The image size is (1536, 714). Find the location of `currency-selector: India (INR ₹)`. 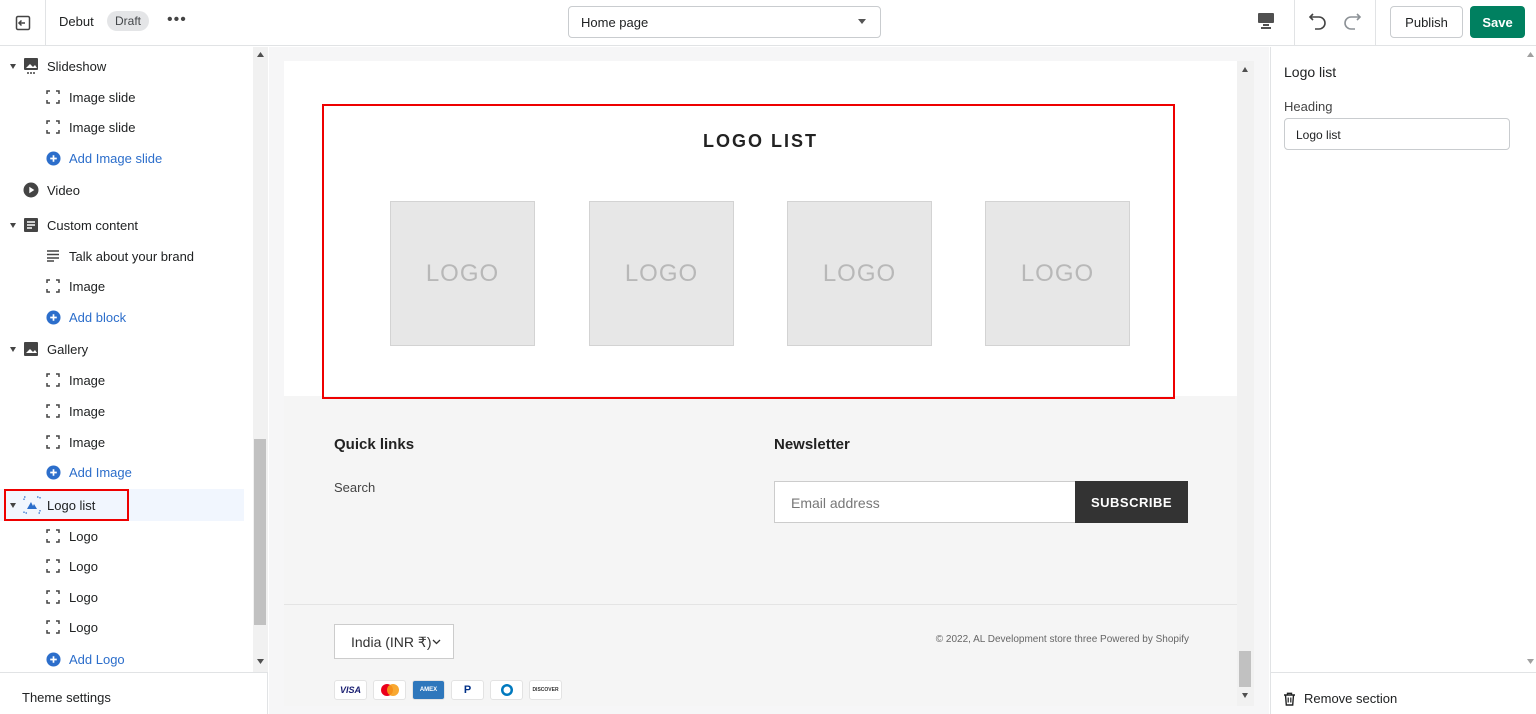

currency-selector: India (INR ₹) is located at coordinates (394, 641).